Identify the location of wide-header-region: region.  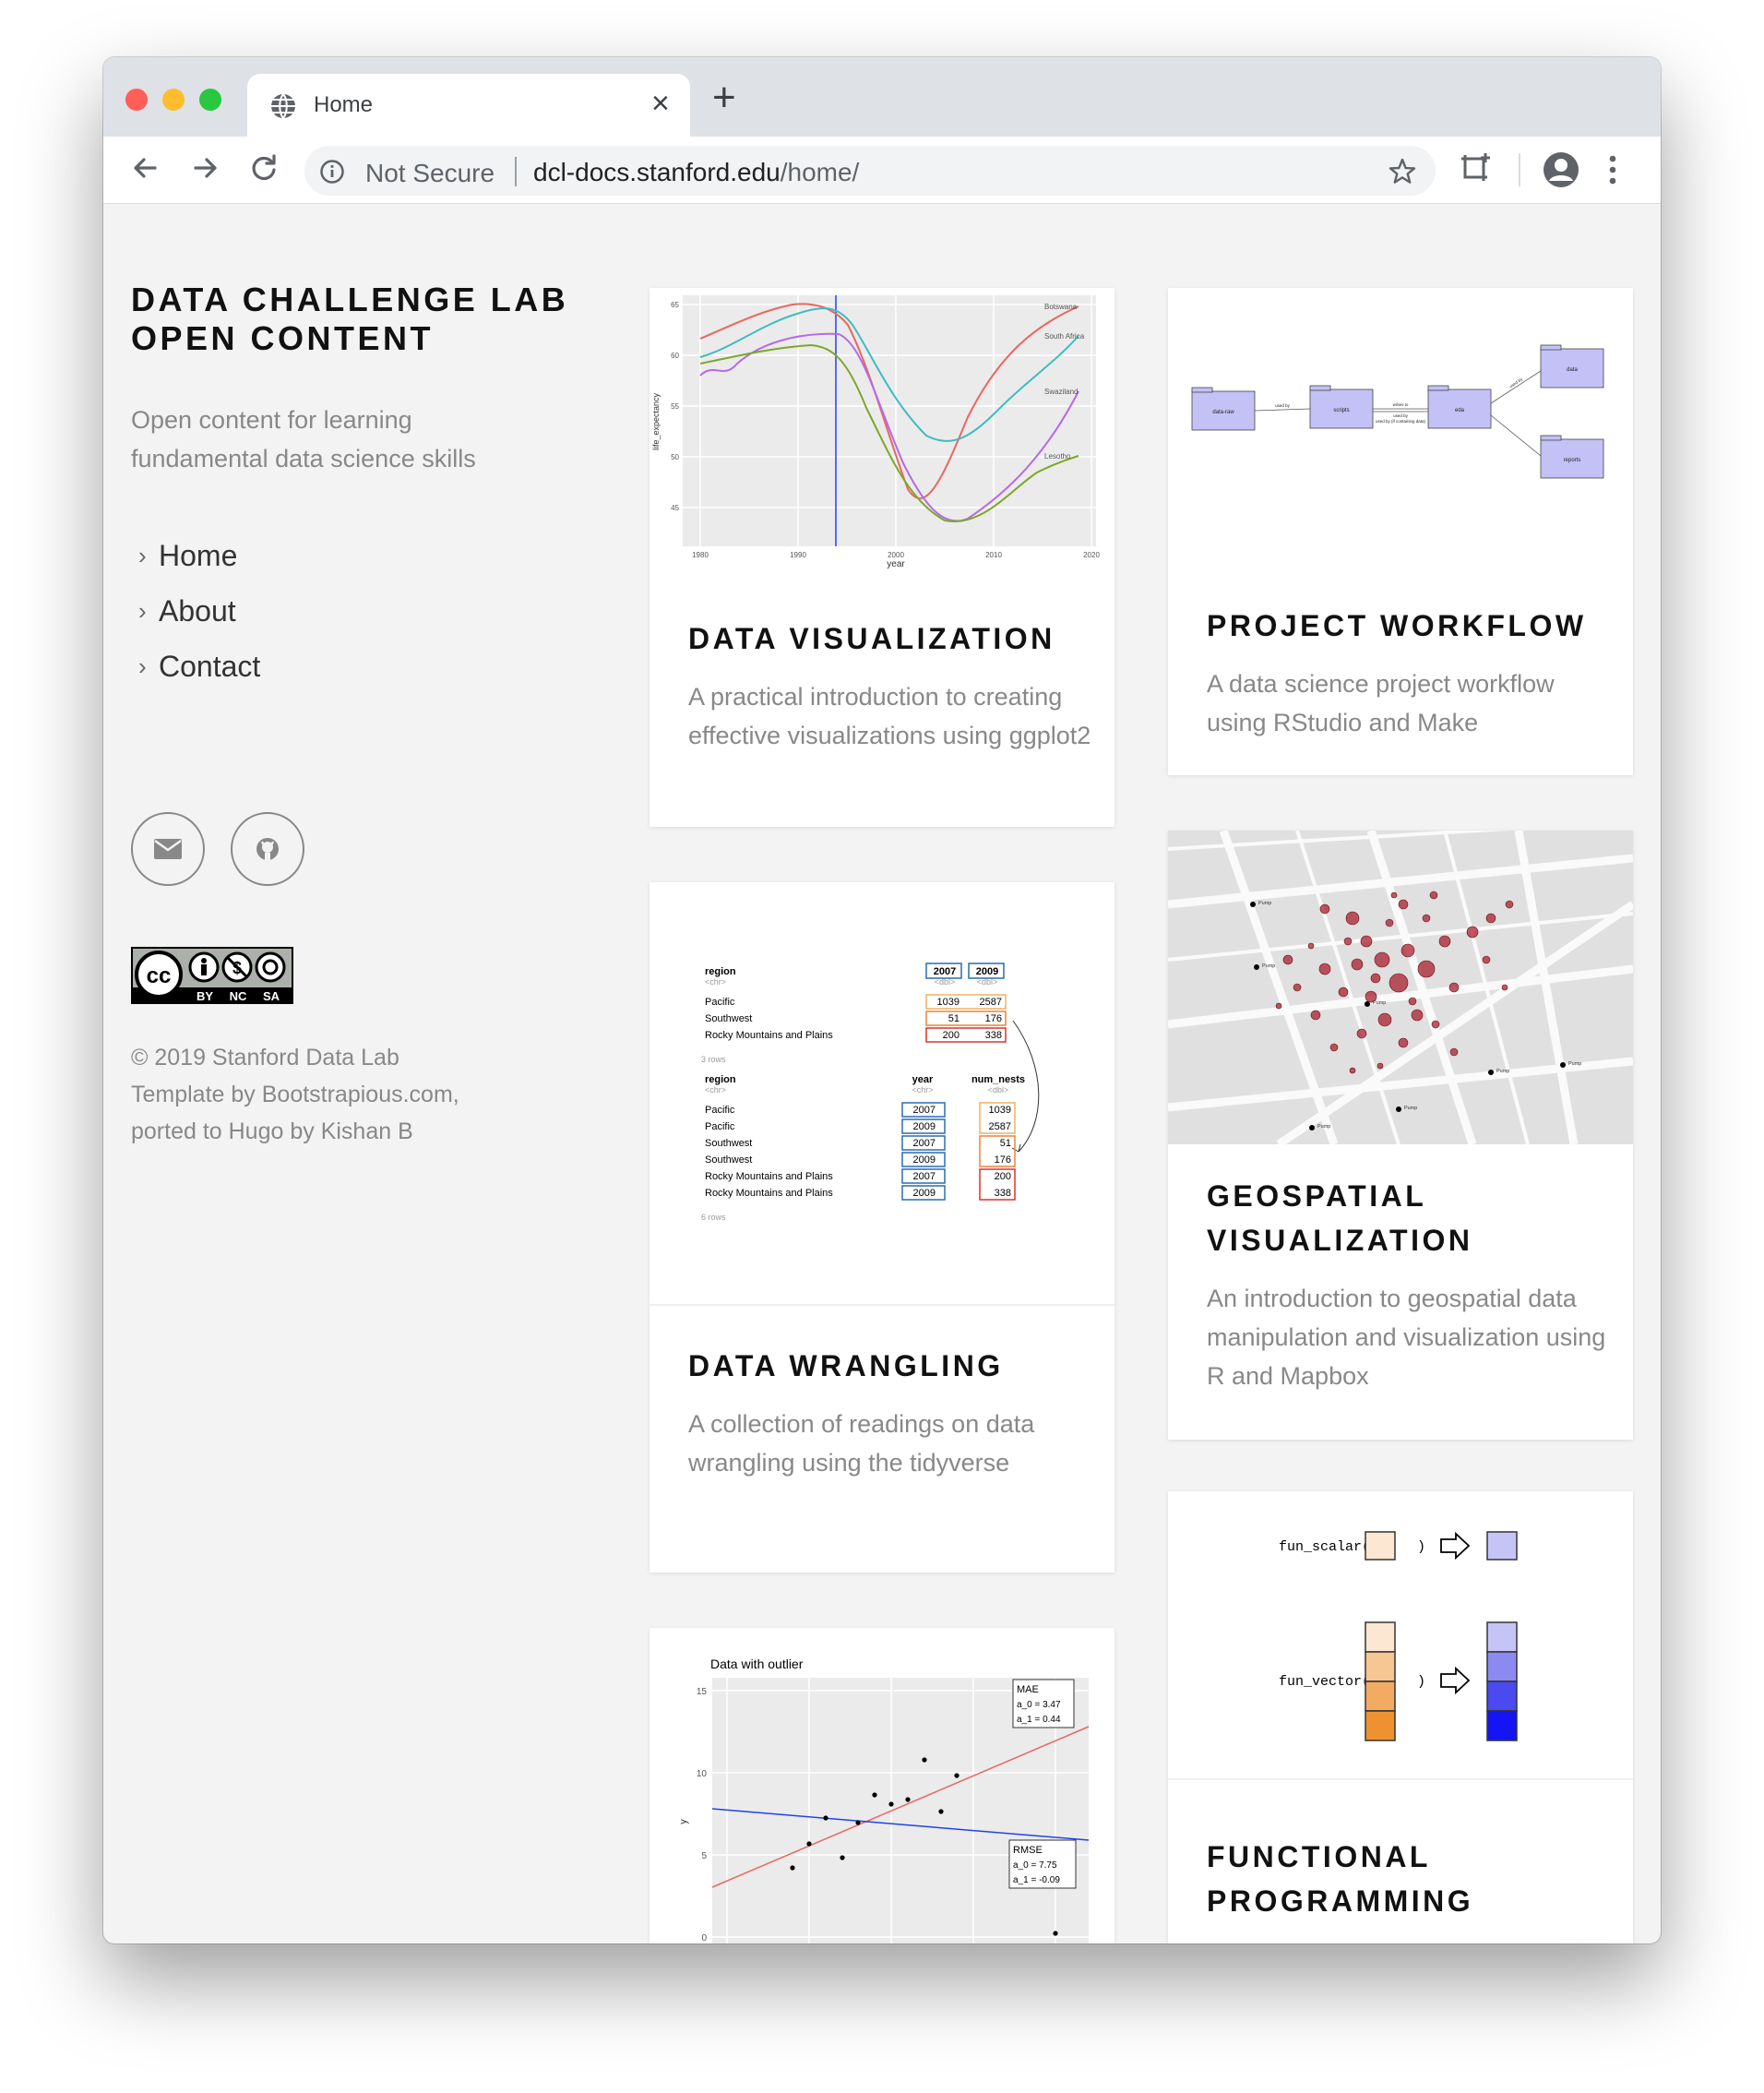
(720, 971).